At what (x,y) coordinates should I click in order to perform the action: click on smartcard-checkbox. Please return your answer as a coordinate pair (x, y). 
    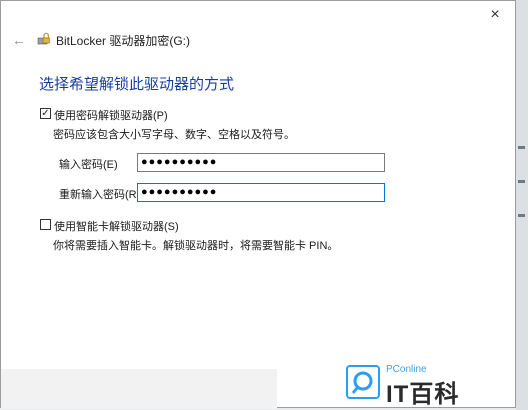
    Looking at the image, I should click on (45, 224).